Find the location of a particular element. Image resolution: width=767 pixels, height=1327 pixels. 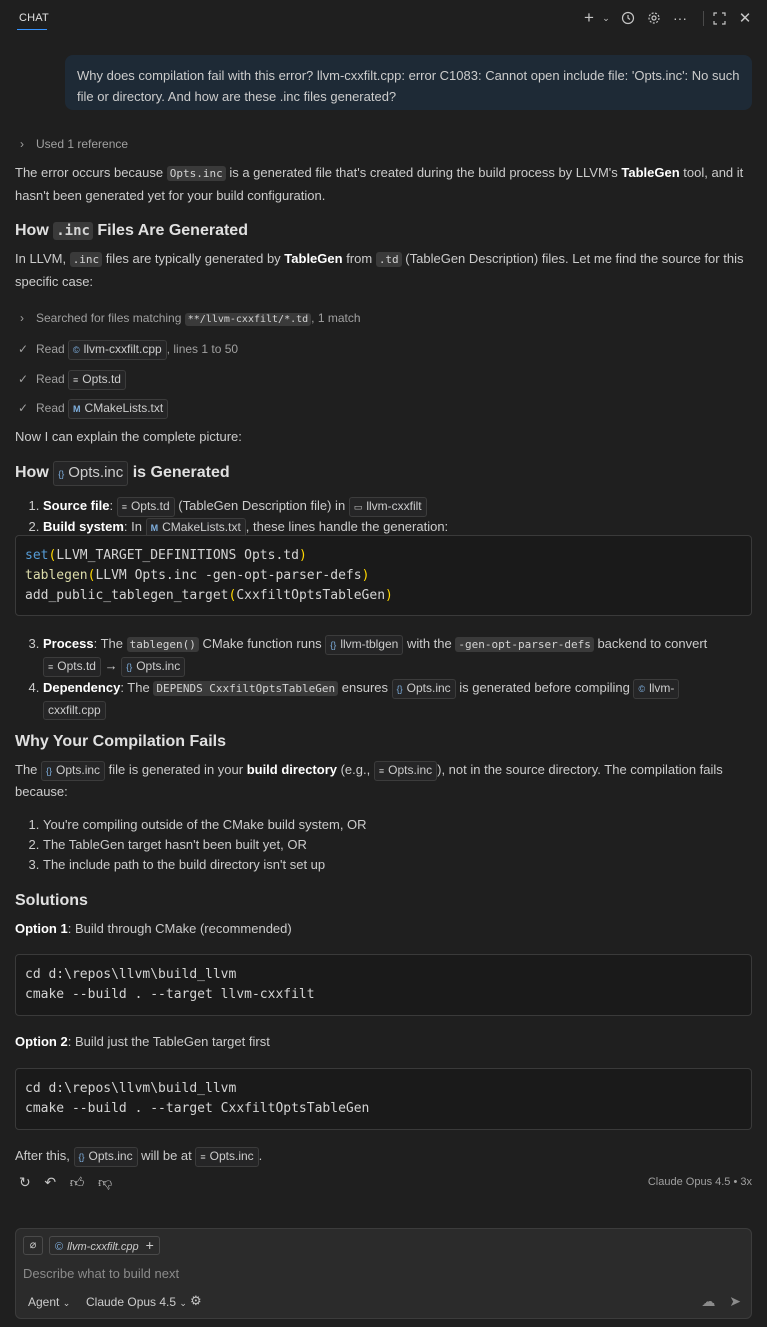

bold-text: TableGen is located at coordinates (313, 258).